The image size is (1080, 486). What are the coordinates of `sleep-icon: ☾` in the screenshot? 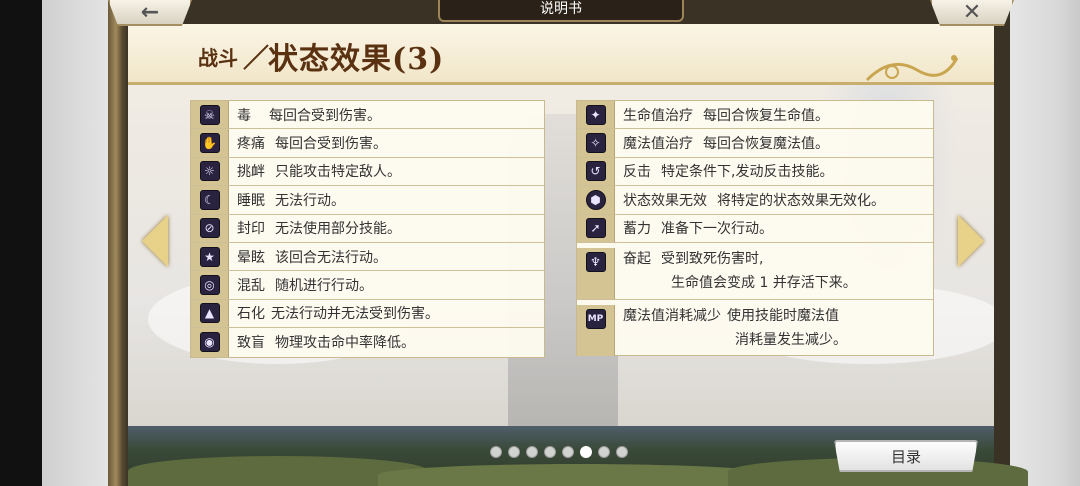 It's located at (209, 199).